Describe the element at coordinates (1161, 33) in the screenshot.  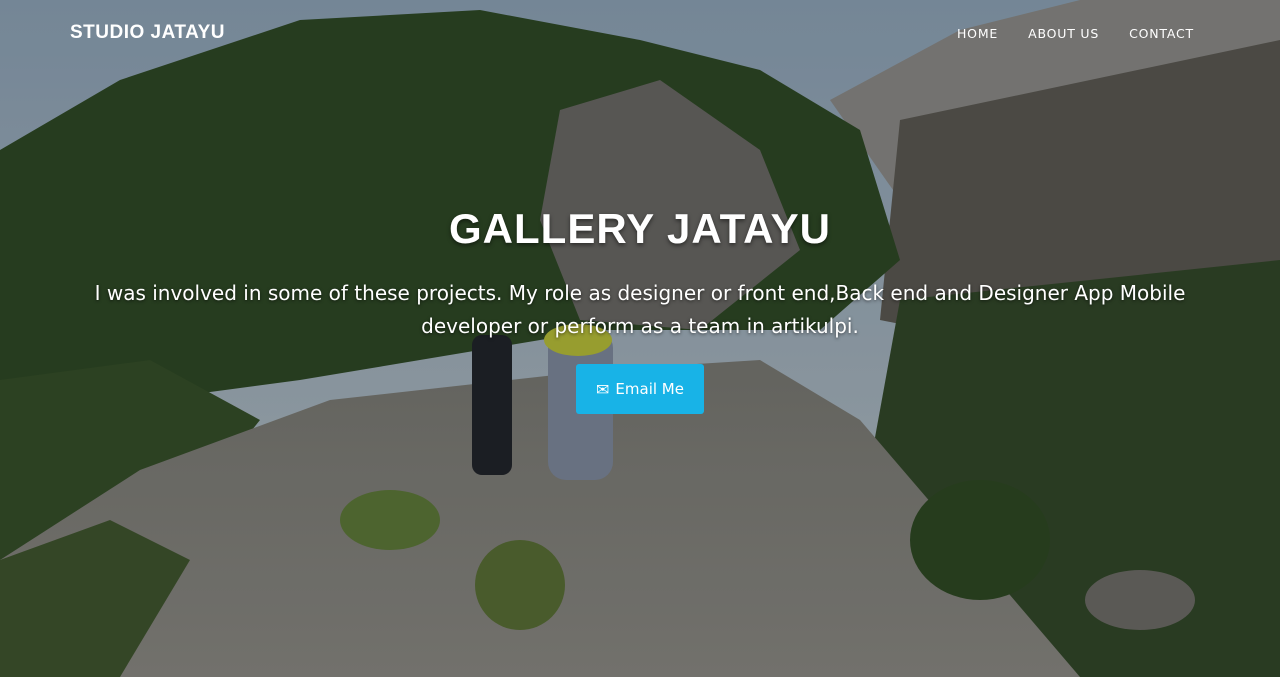
I see `nav-contact: CONTACT` at that location.